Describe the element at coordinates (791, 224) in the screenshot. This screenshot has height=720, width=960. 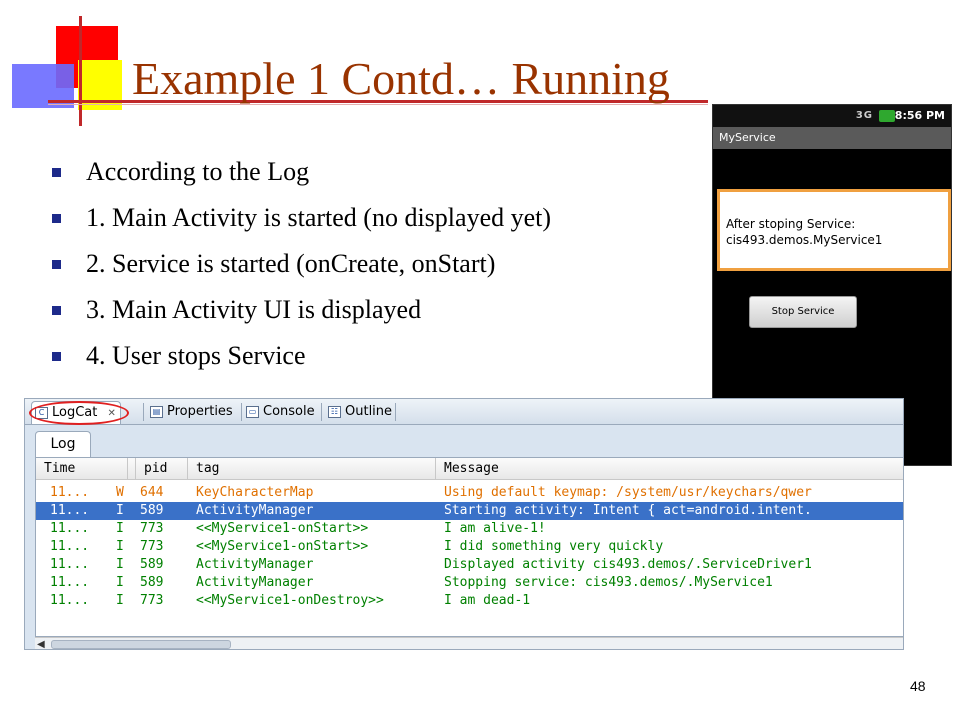
I see `message-line: After stoping Service:` at that location.